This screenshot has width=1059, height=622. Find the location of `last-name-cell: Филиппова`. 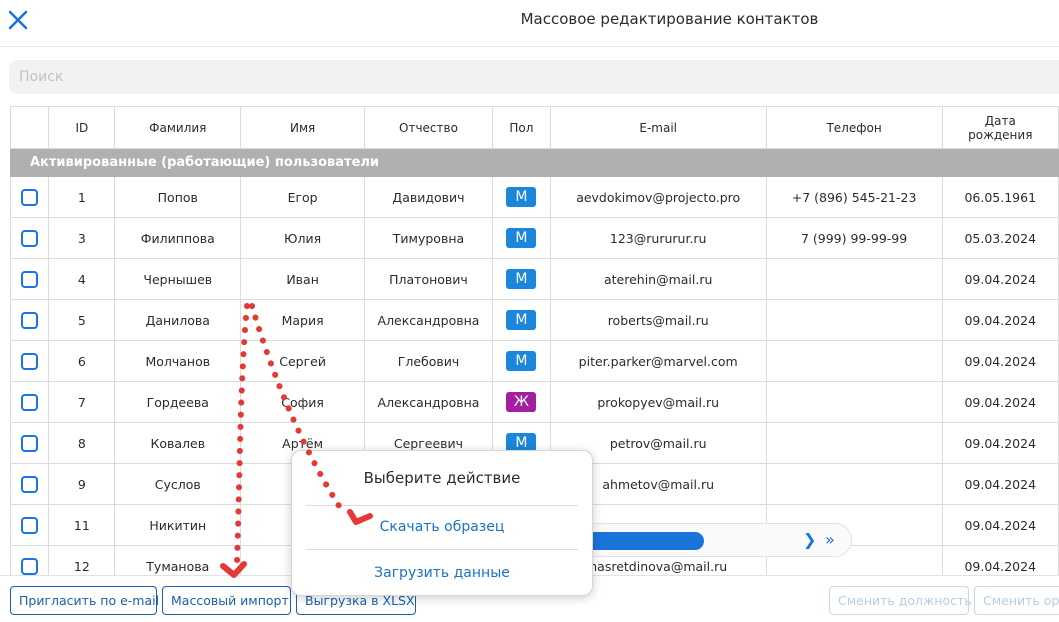

last-name-cell: Филиппова is located at coordinates (178, 238).